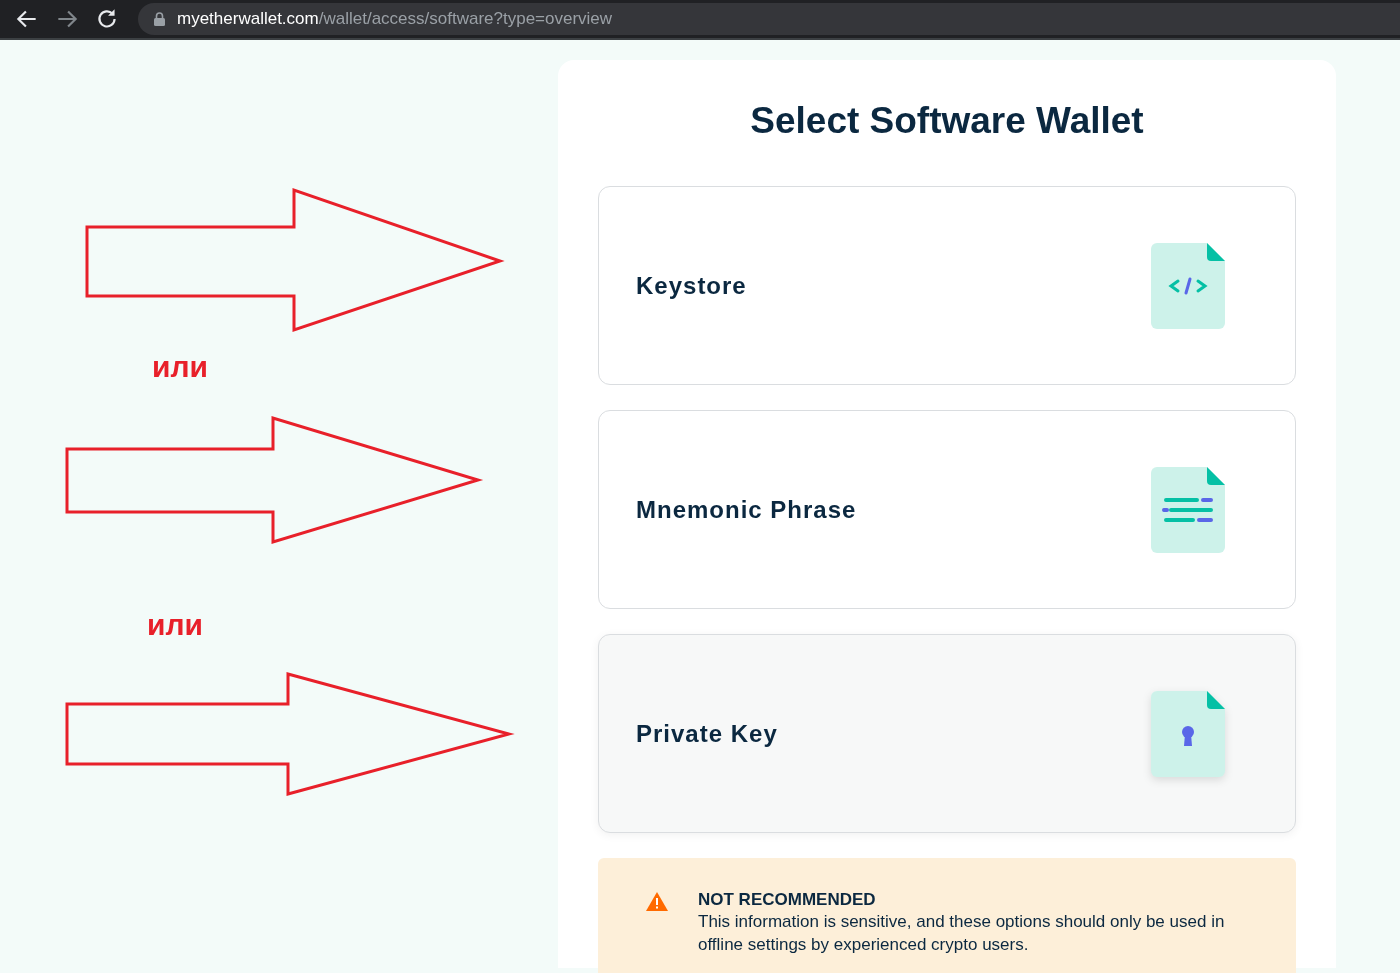 This screenshot has height=973, width=1400. I want to click on wallet-option: Private Key, so click(947, 733).